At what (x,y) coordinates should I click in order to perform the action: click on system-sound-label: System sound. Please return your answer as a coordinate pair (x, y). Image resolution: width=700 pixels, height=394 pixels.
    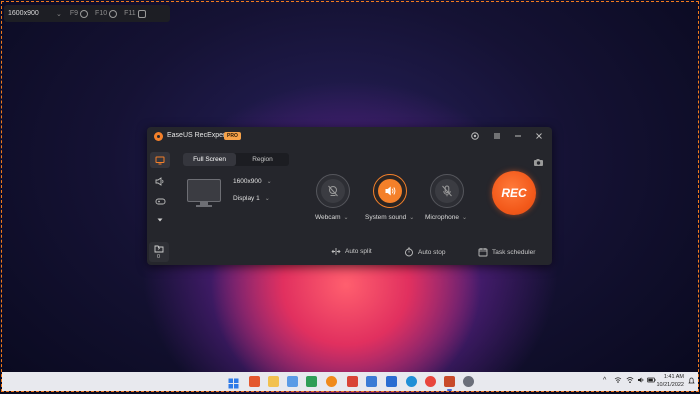
    Looking at the image, I should click on (386, 217).